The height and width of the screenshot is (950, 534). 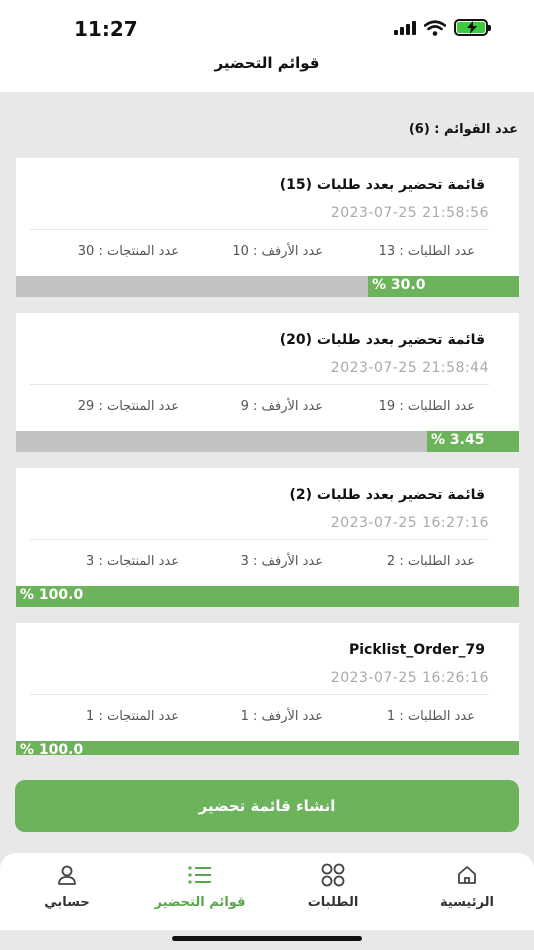 What do you see at coordinates (200, 902) in the screenshot?
I see `tab-label: قوائم التحضير` at bounding box center [200, 902].